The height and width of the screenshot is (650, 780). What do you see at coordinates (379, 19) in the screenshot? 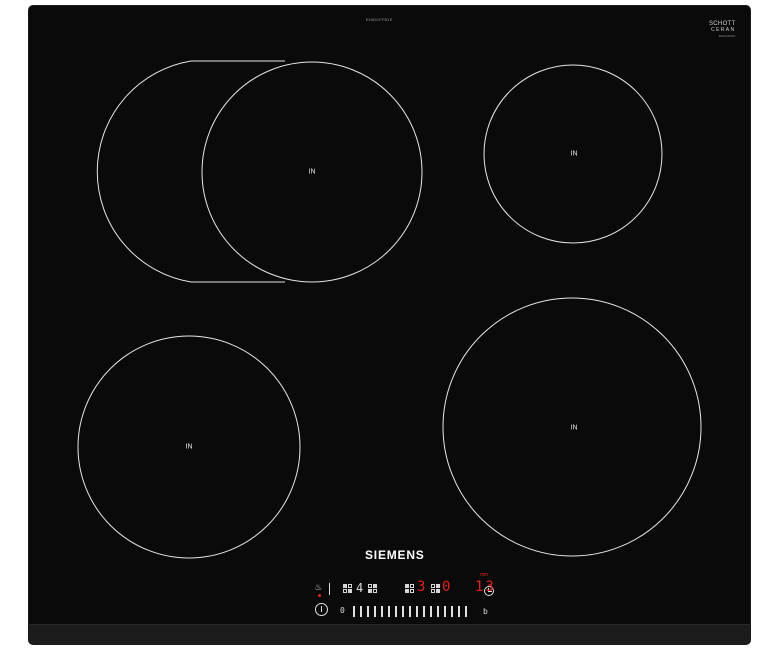
I see `model-number: EH651FFB1E` at bounding box center [379, 19].